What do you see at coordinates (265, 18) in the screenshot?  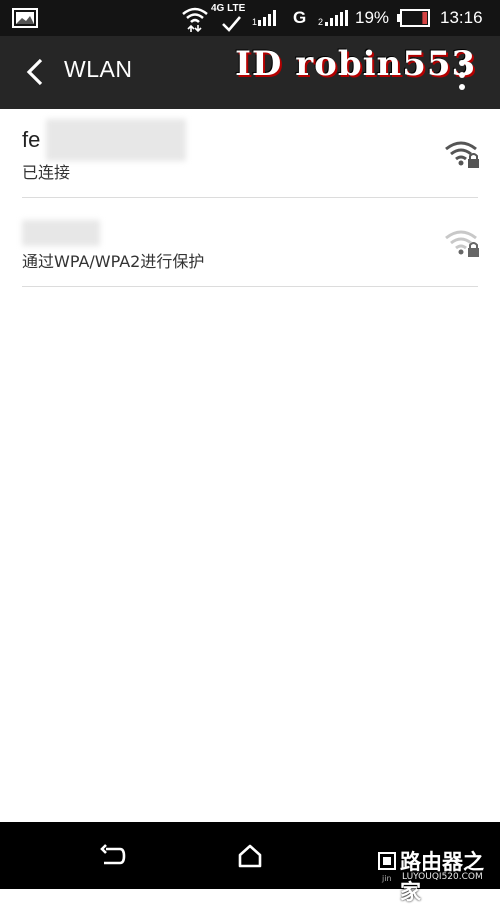 I see `signal-strength-icon: 1` at bounding box center [265, 18].